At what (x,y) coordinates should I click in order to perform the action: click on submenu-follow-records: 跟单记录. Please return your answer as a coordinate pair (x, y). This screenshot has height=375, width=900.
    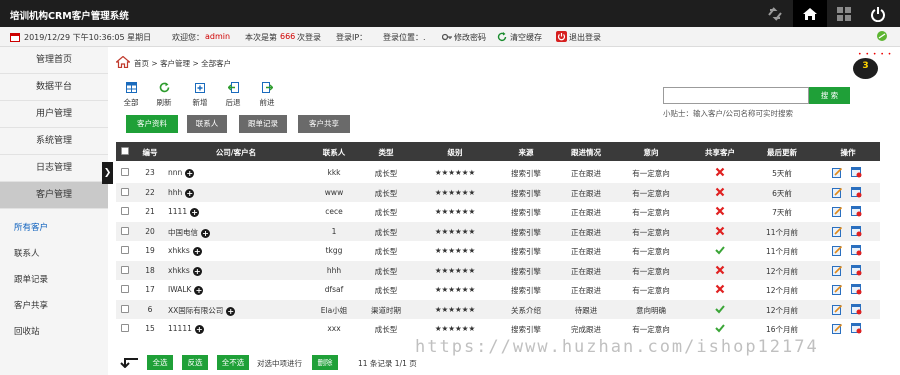
    Looking at the image, I should click on (54, 280).